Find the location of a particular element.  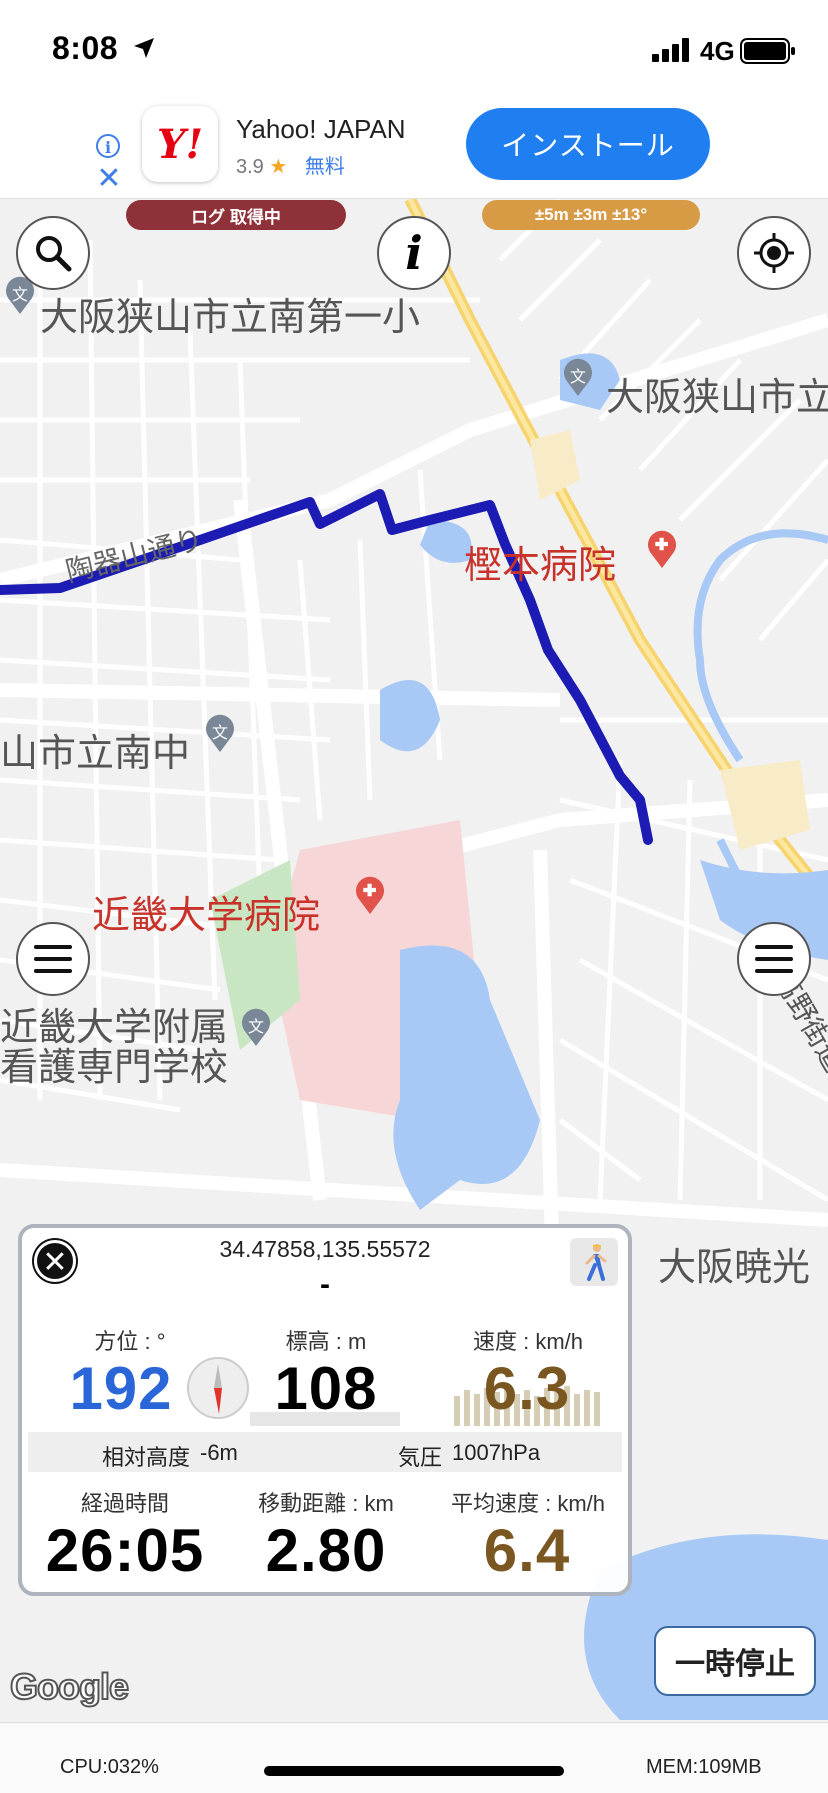

left-menu-button is located at coordinates (53, 959).